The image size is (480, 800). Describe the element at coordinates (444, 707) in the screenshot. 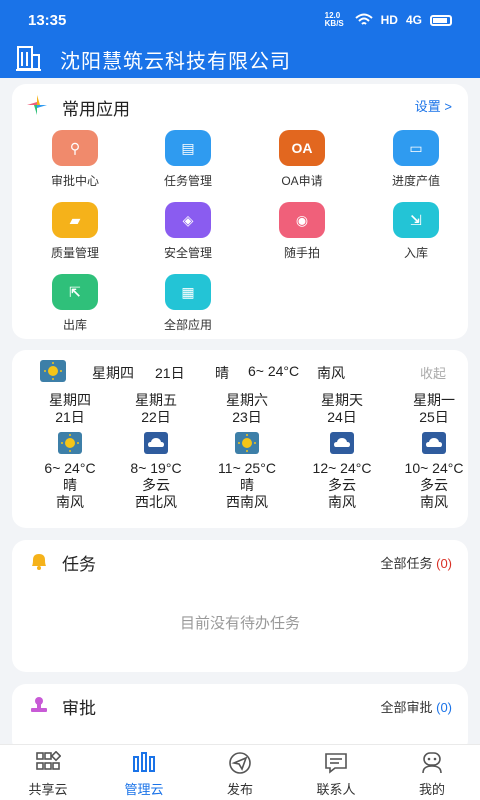

I see `approval-count: (0)` at that location.